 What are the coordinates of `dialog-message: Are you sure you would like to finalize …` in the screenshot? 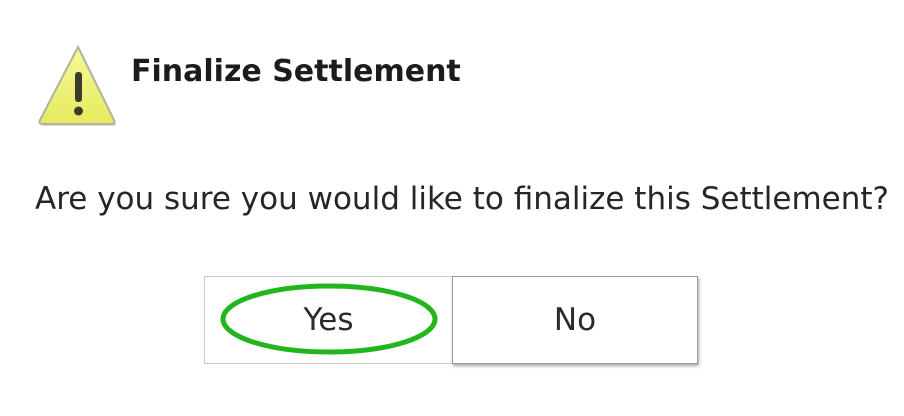 It's located at (462, 199).